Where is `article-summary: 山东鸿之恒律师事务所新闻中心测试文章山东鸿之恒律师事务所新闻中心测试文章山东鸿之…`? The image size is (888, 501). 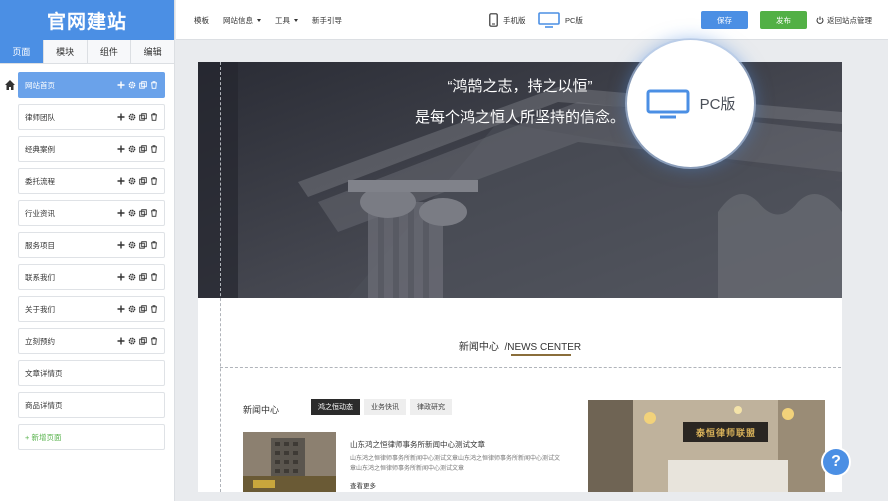
article-summary: 山东鸿之恒律师事务所新闻中心测试文章山东鸿之恒律师事务所新闻中心测试文章山东鸿之… is located at coordinates (455, 464).